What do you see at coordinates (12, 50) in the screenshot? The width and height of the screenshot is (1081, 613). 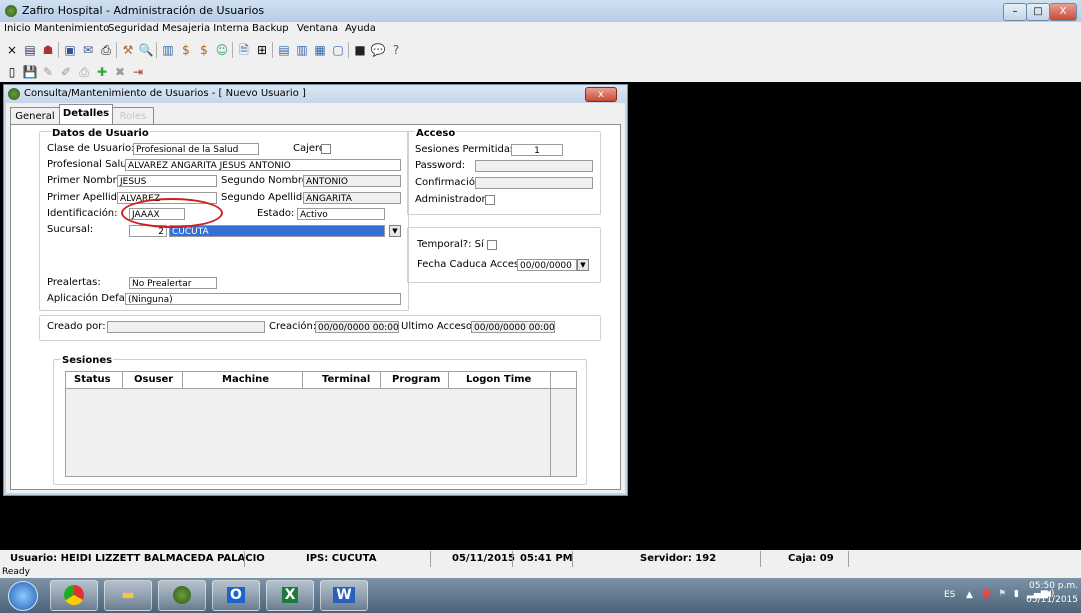 I see `close-x-icon: ×` at bounding box center [12, 50].